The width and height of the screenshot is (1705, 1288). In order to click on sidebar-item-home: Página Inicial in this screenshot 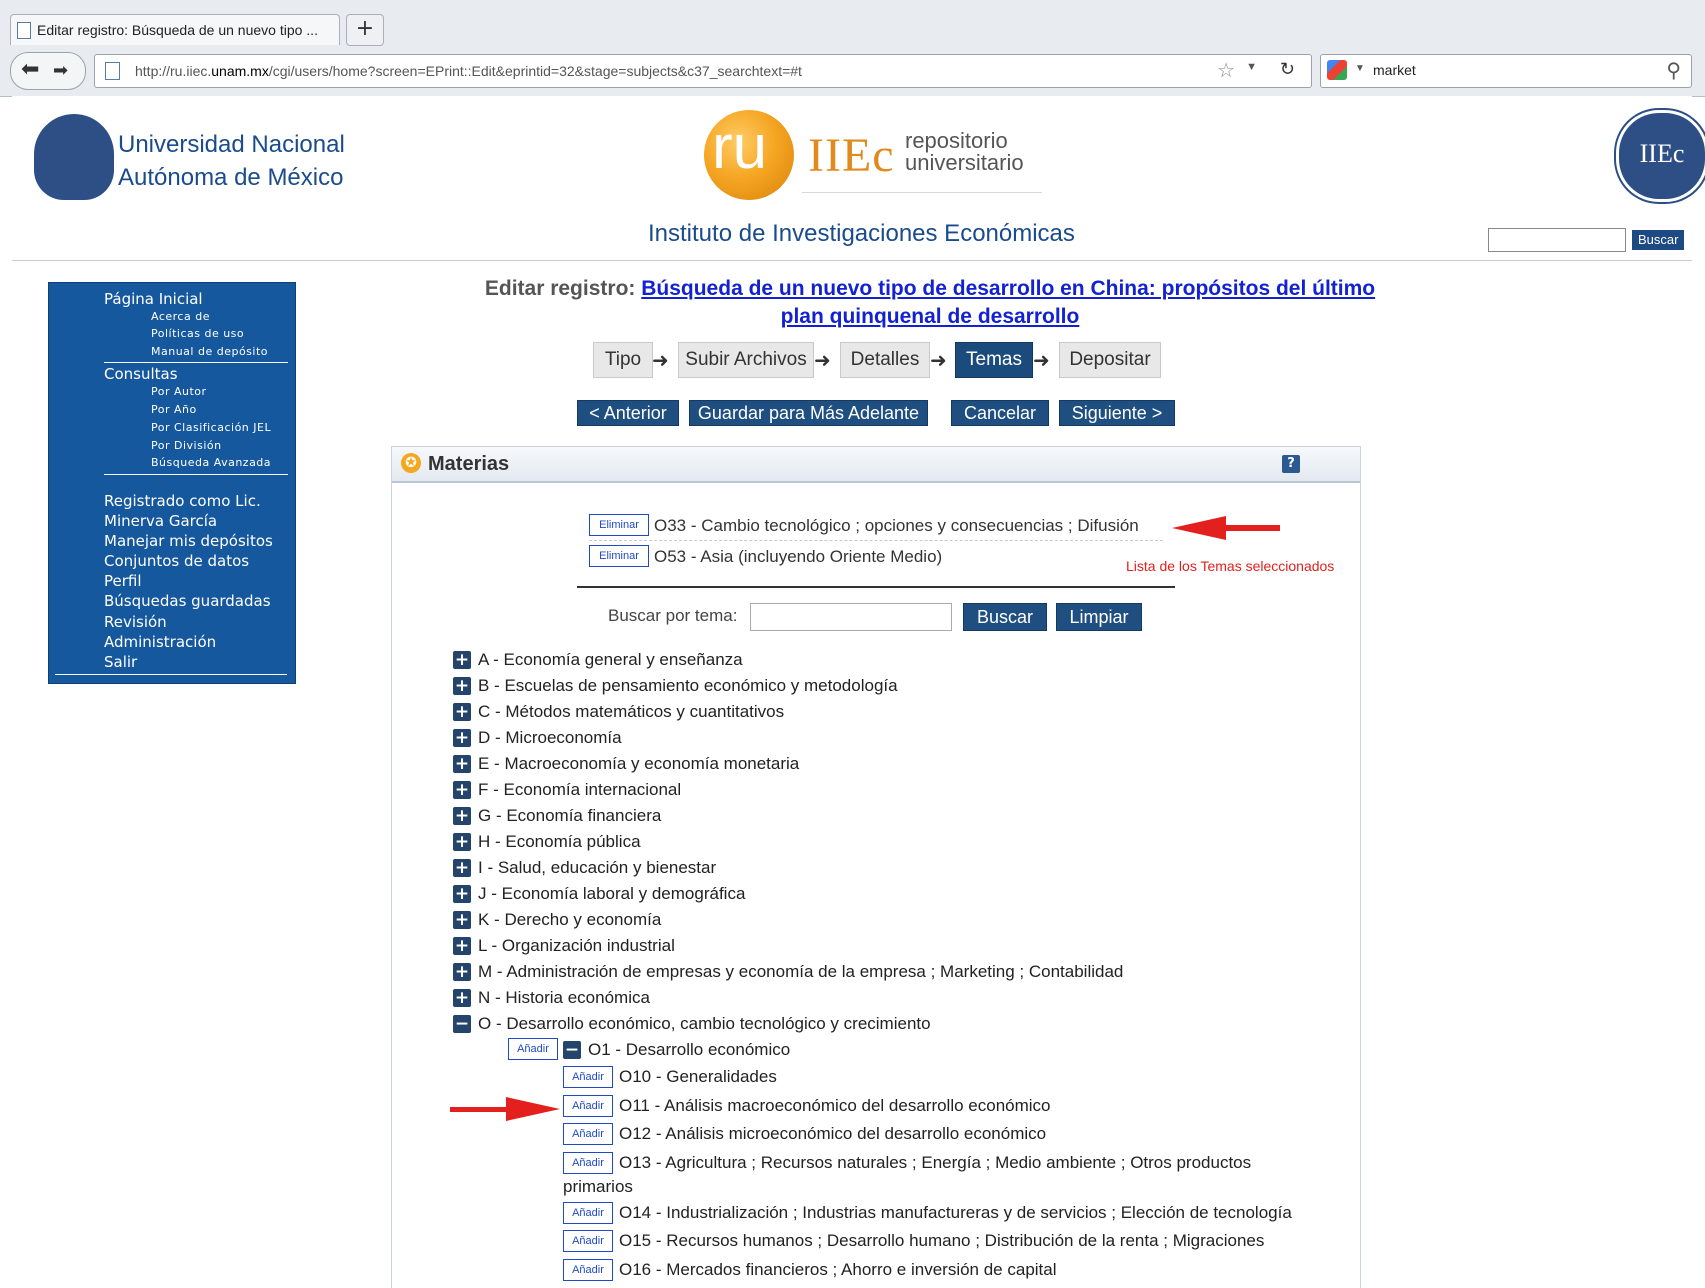, I will do `click(153, 299)`.